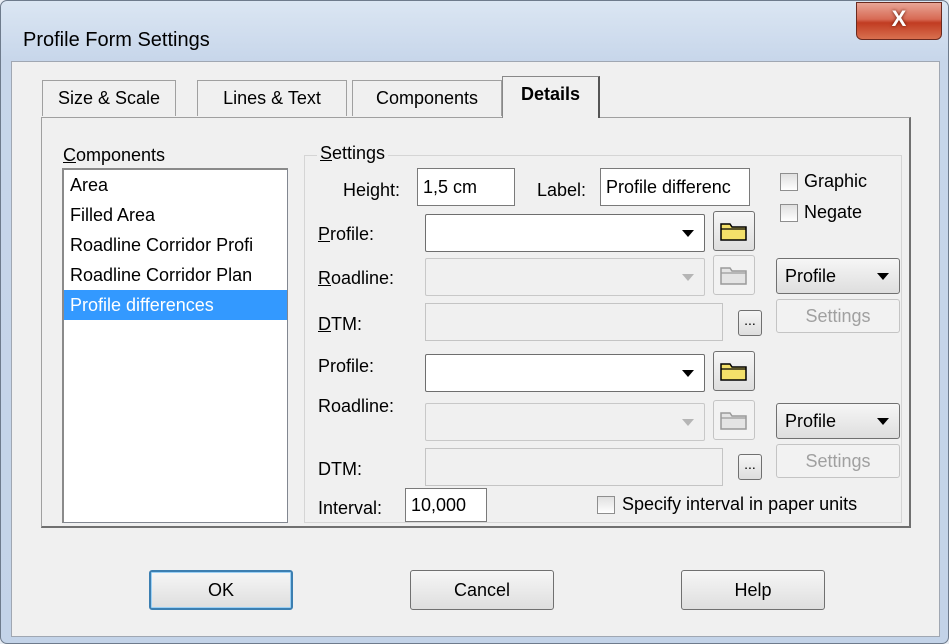 Image resolution: width=949 pixels, height=644 pixels. I want to click on close-icon: X, so click(899, 19).